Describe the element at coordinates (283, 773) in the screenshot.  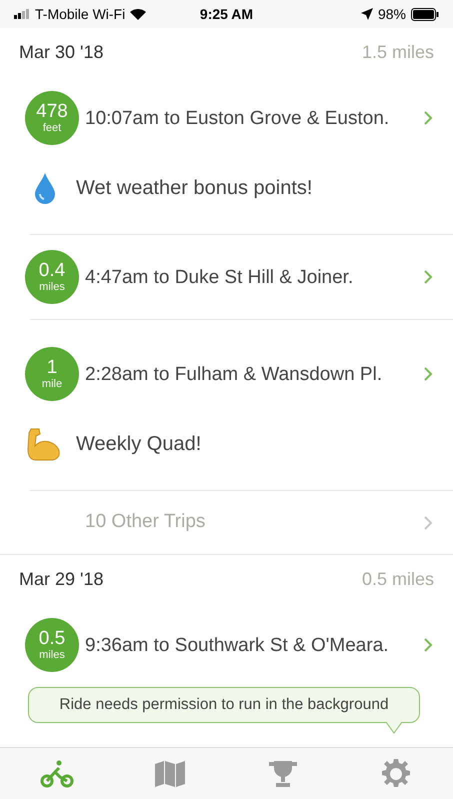
I see `trophy-icon` at that location.